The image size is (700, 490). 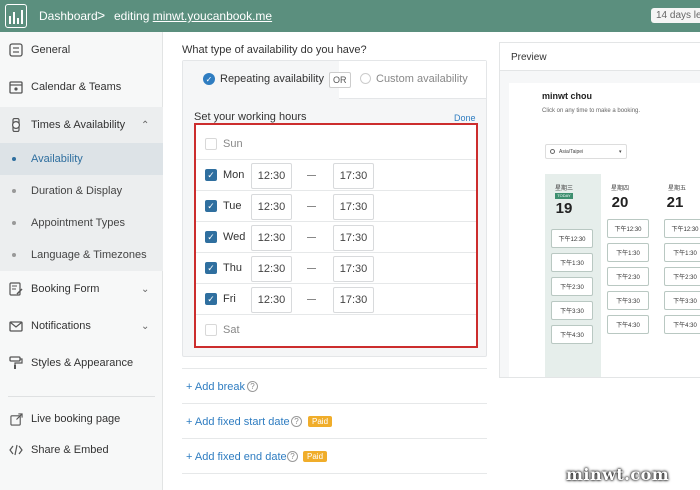 What do you see at coordinates (236, 457) in the screenshot?
I see `add-fixed-end-link: + Add fixed end date` at bounding box center [236, 457].